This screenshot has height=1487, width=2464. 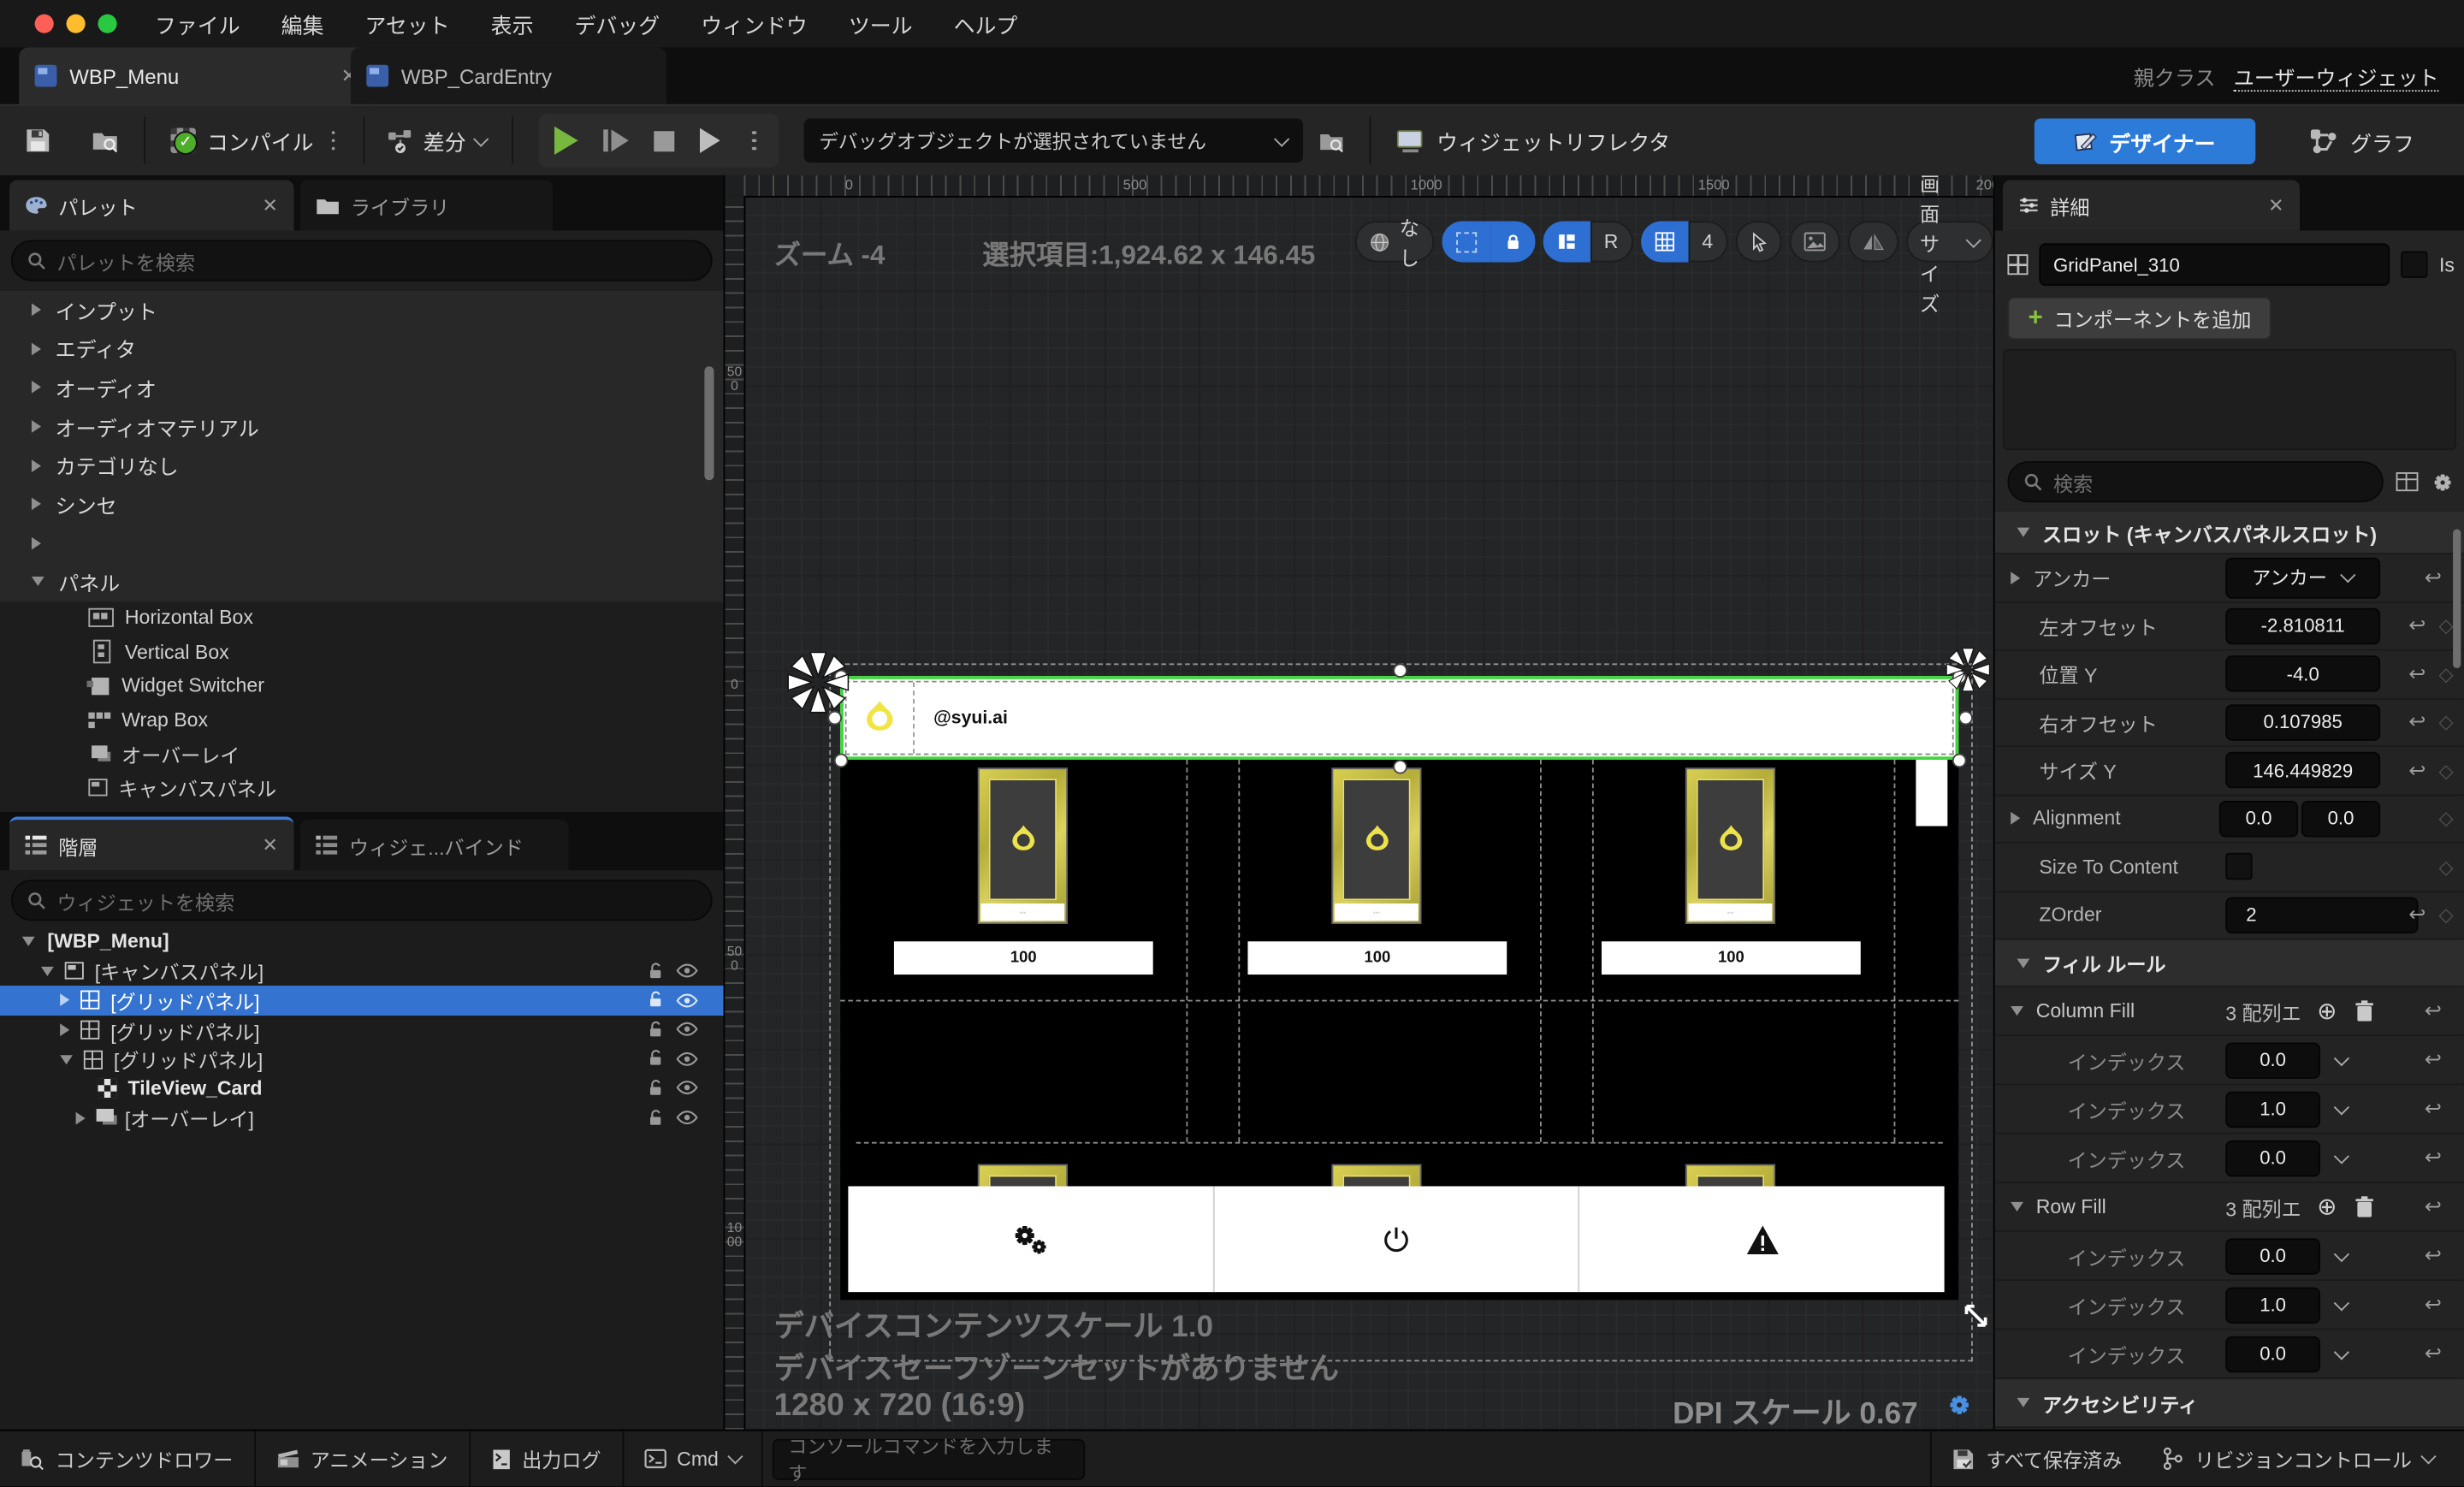 I want to click on add-element-icon: ⊕, so click(x=2327, y=1011).